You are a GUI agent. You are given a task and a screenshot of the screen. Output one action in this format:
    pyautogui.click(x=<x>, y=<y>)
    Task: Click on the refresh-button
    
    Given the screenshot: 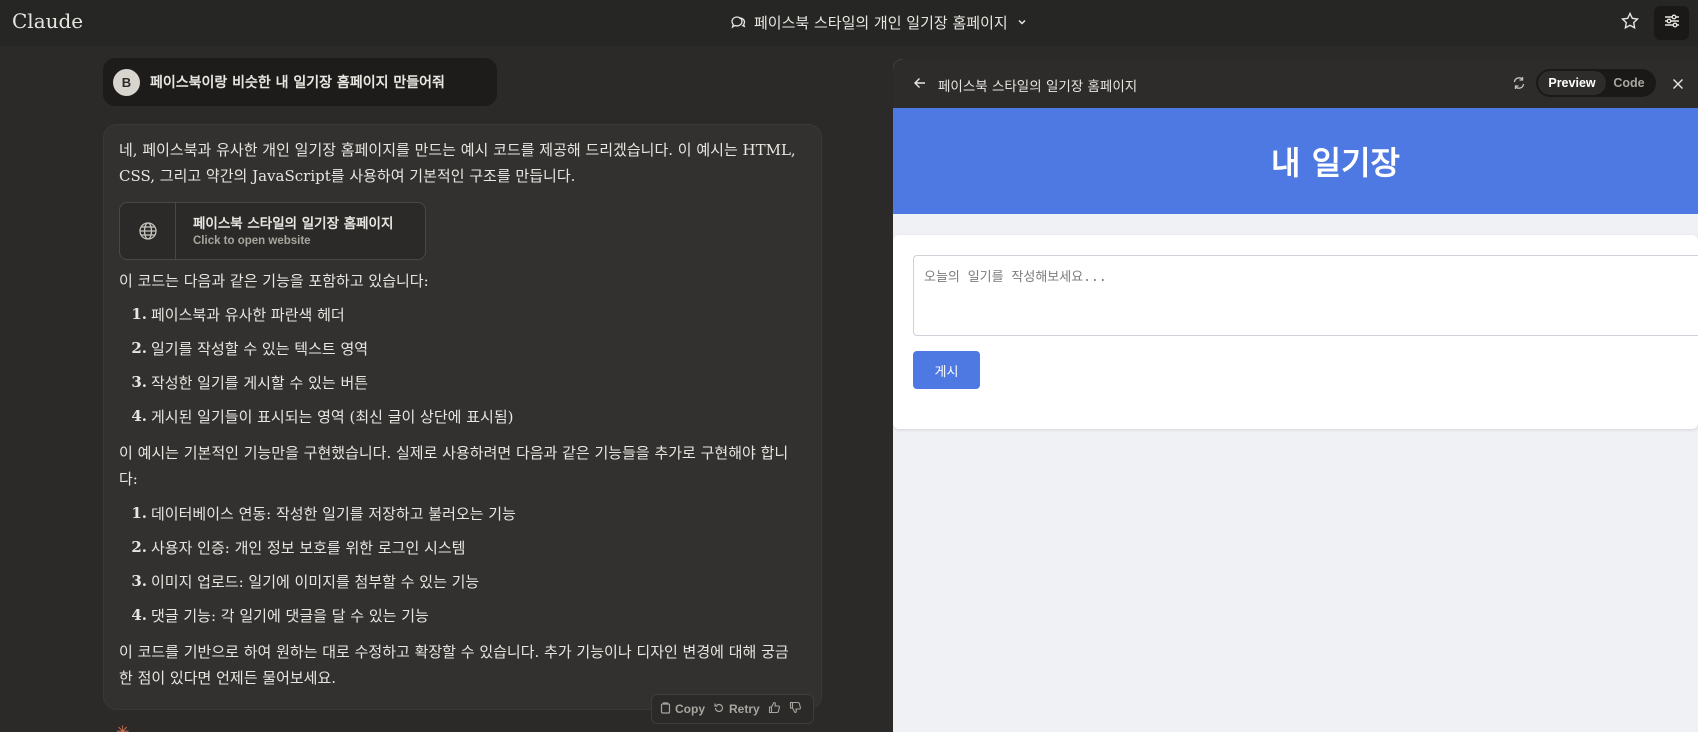 What is the action you would take?
    pyautogui.click(x=1519, y=84)
    